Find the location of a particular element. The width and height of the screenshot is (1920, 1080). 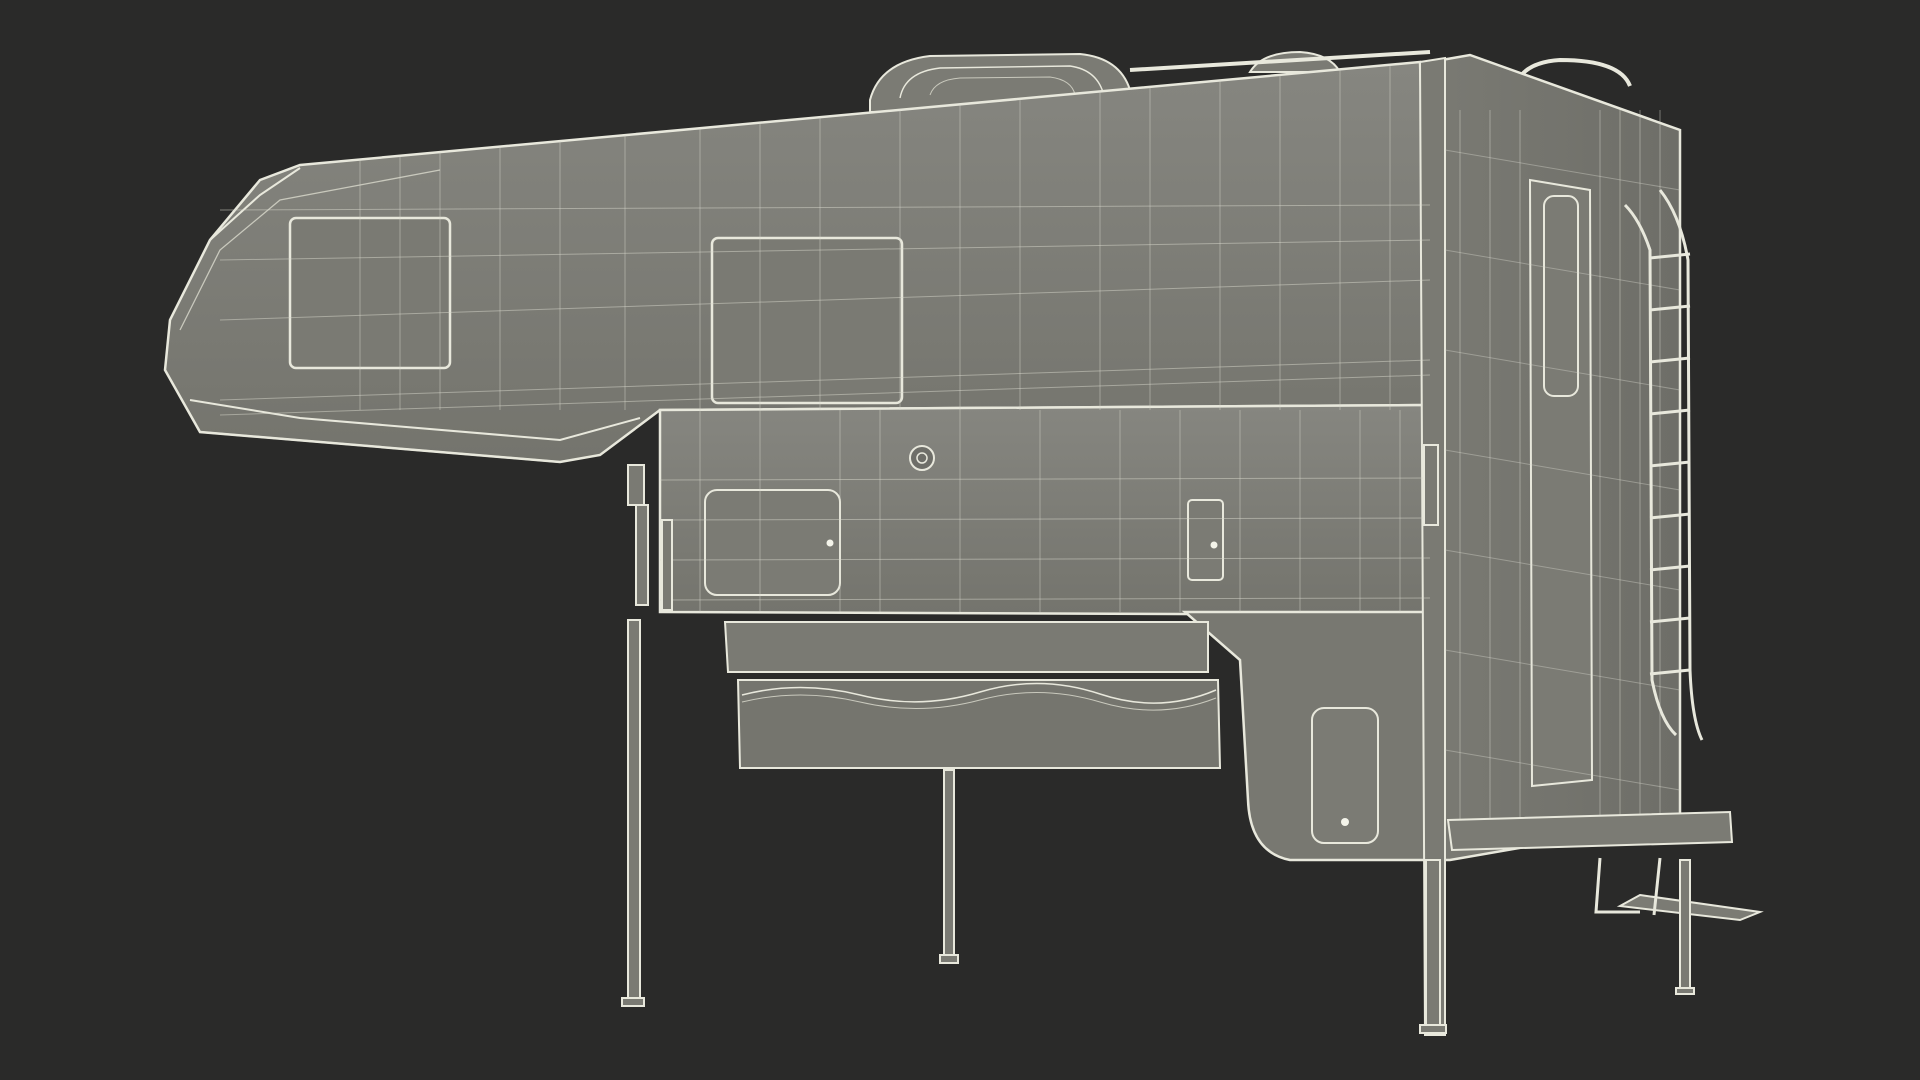

vent-fixture is located at coordinates (922, 458).